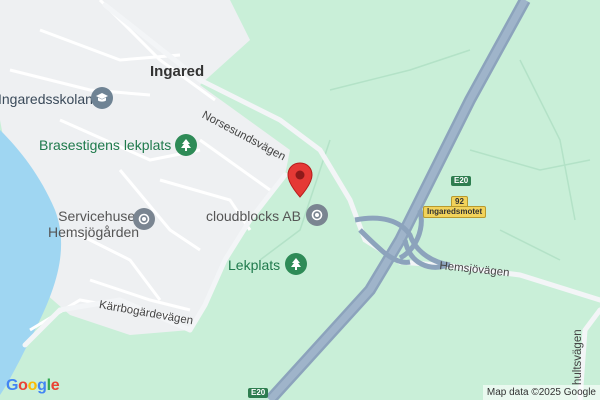  What do you see at coordinates (33, 386) in the screenshot?
I see `google-logo: Google` at bounding box center [33, 386].